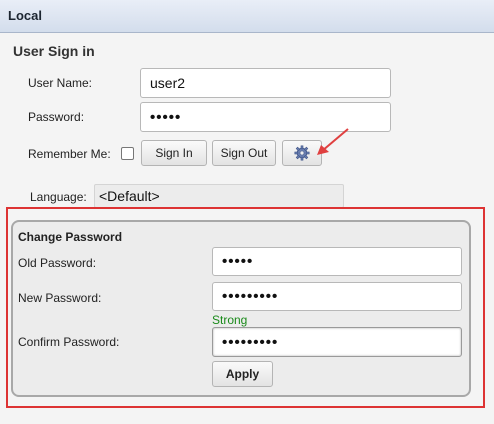 Image resolution: width=494 pixels, height=424 pixels. I want to click on new-password-label: New Password:, so click(60, 298).